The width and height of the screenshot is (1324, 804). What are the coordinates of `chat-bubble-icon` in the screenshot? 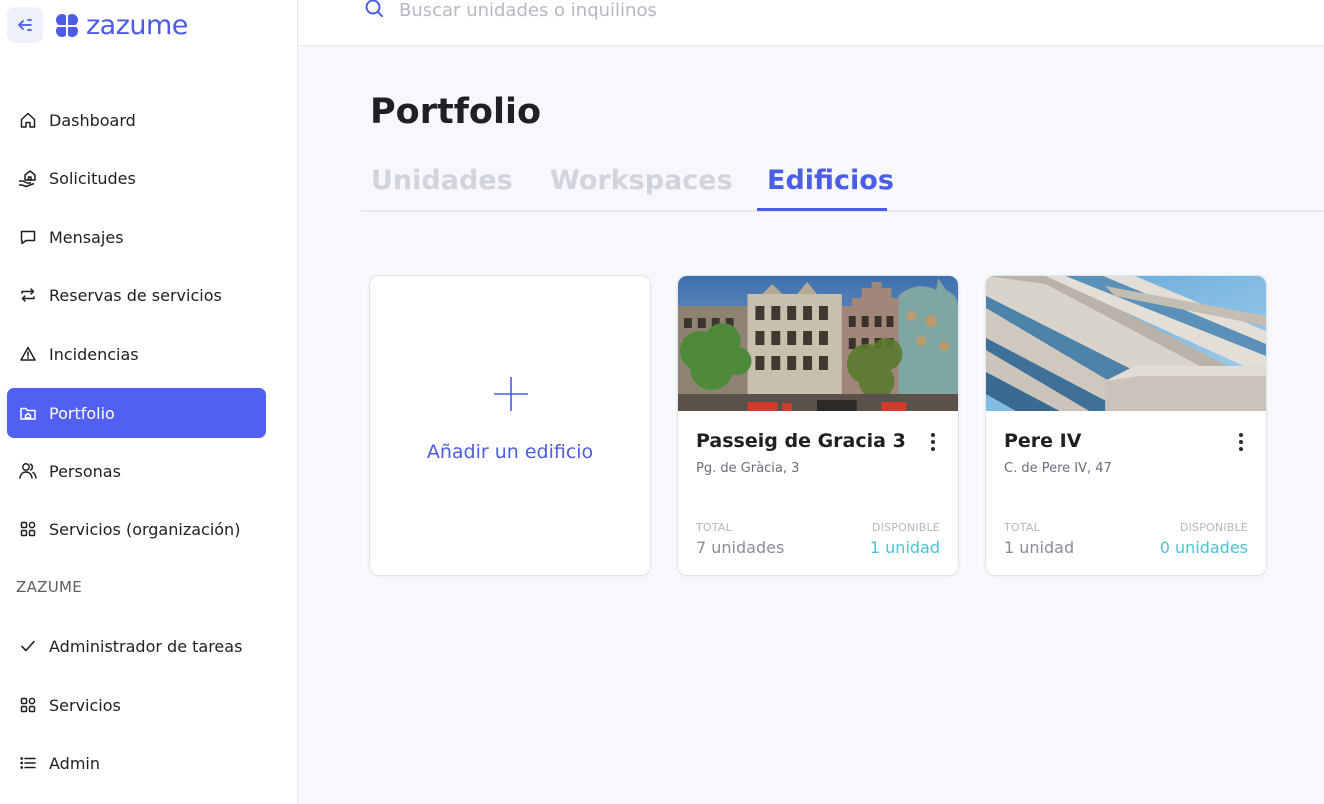 It's located at (28, 237).